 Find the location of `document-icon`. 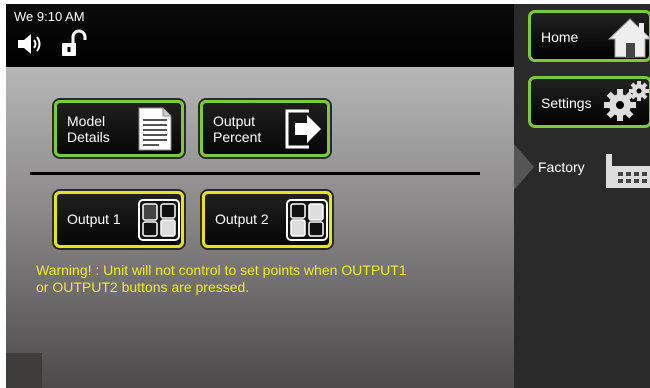

document-icon is located at coordinates (155, 129).